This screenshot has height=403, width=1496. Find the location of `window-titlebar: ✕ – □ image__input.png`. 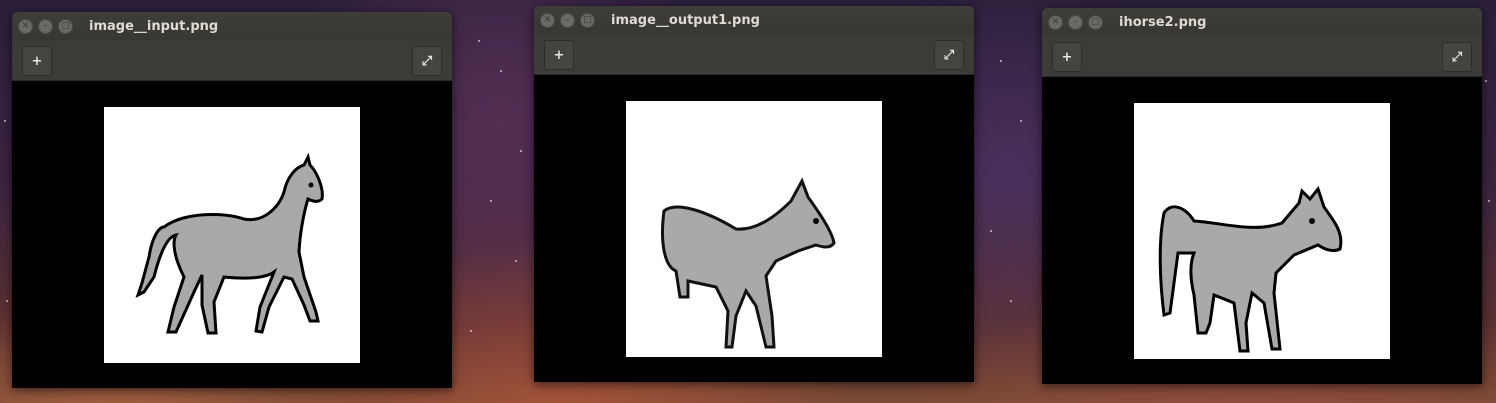

window-titlebar: ✕ – □ image__input.png is located at coordinates (232, 26).